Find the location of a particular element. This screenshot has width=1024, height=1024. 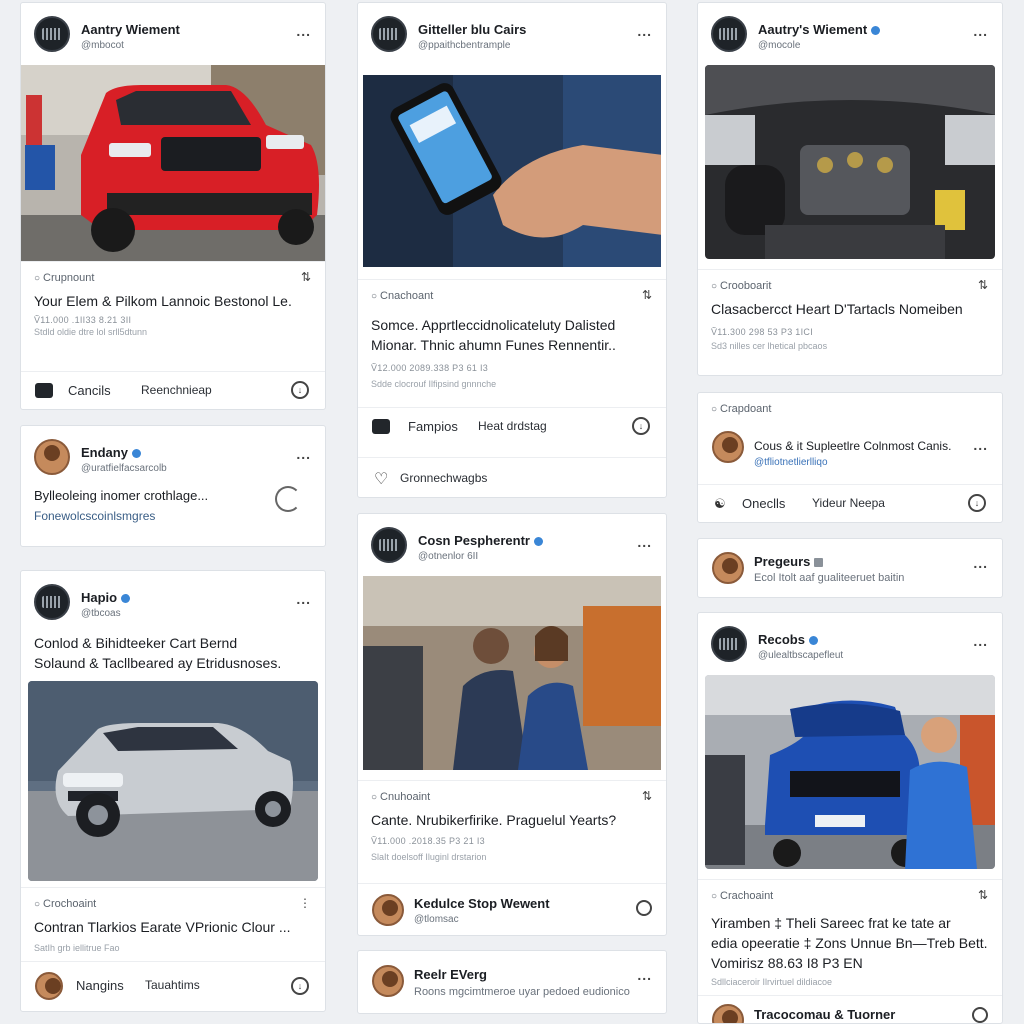

users-icon: ☯ is located at coordinates (720, 504).